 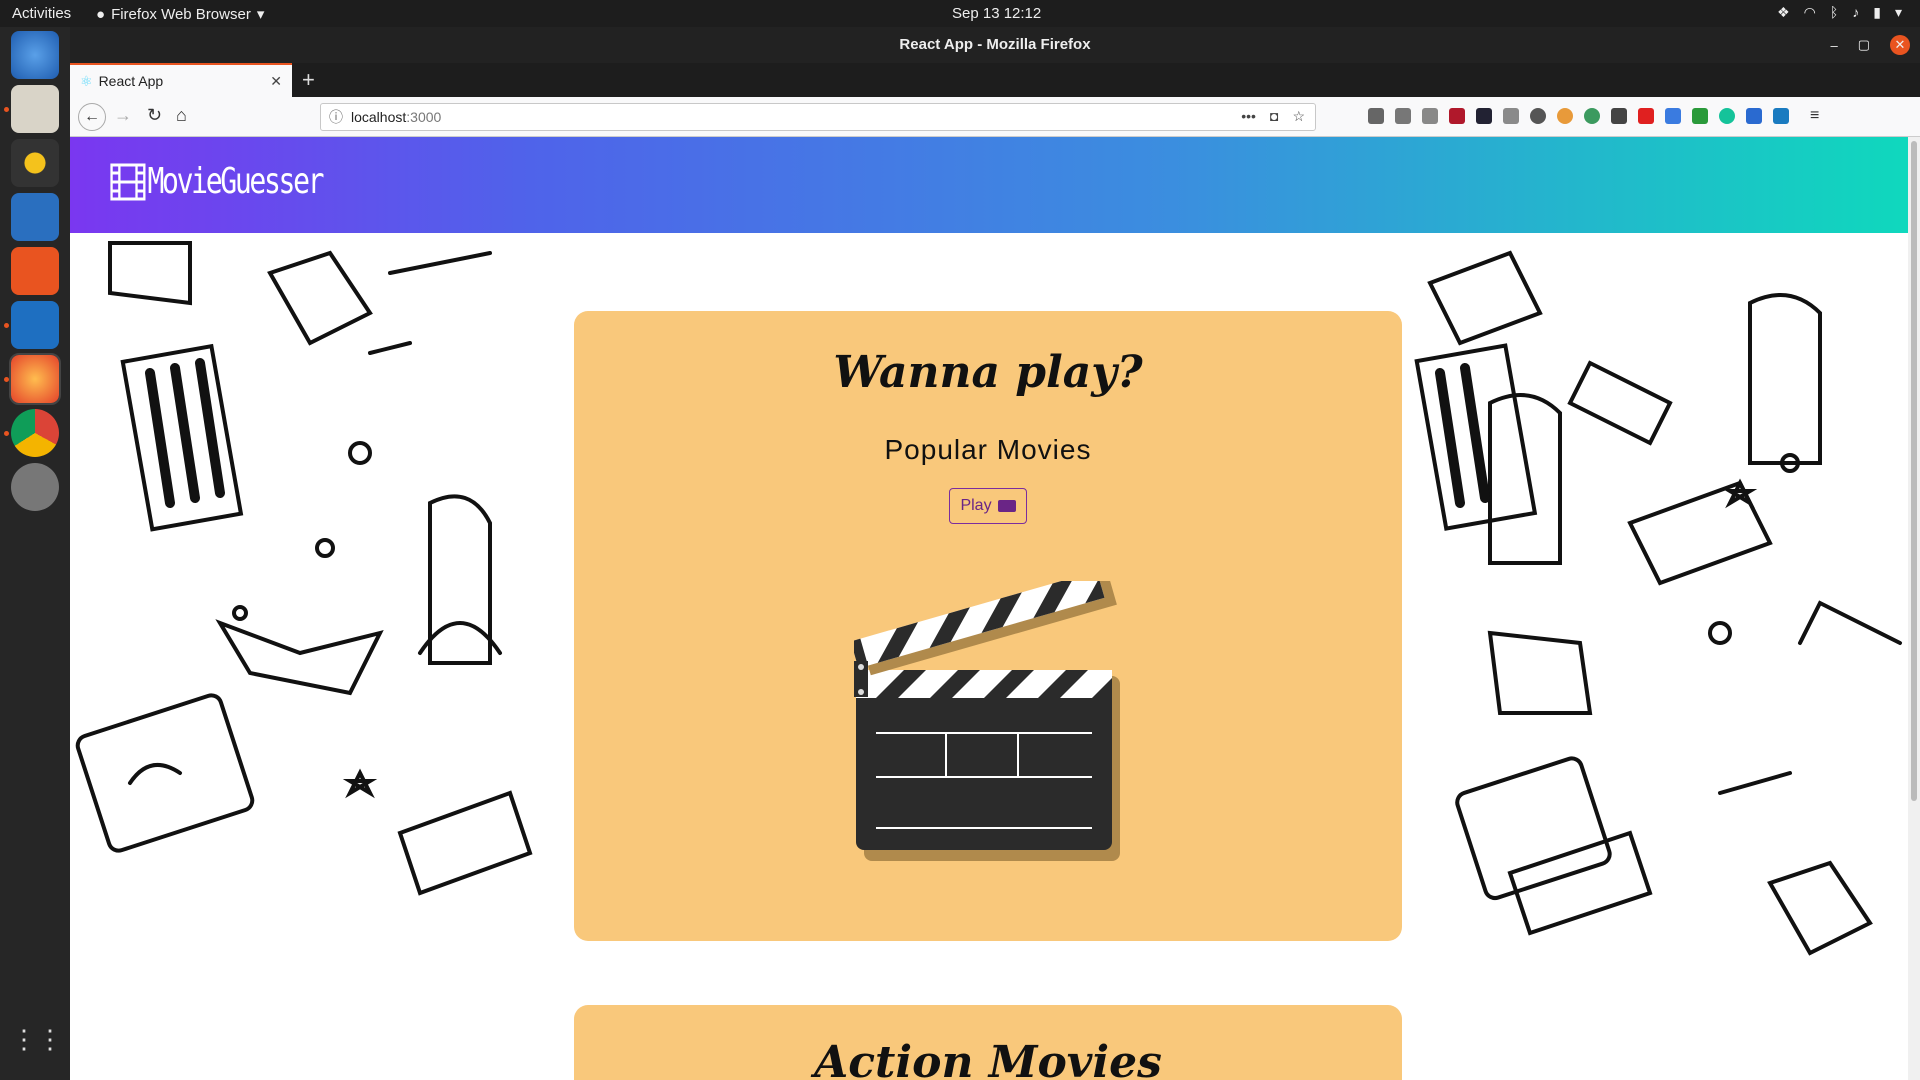 I want to click on rhythmbox-icon, so click(x=35, y=163).